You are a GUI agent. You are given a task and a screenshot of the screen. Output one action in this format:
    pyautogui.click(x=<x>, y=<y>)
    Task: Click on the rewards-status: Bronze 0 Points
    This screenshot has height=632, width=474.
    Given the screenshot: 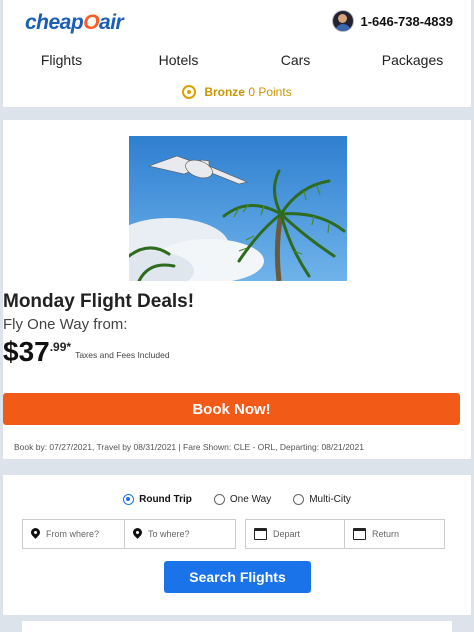 What is the action you would take?
    pyautogui.click(x=237, y=92)
    